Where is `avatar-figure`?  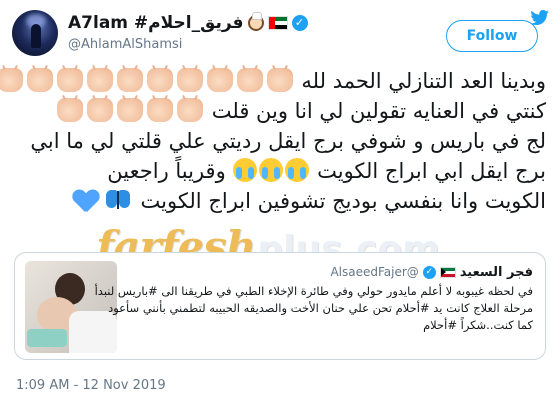 avatar-figure is located at coordinates (36, 36).